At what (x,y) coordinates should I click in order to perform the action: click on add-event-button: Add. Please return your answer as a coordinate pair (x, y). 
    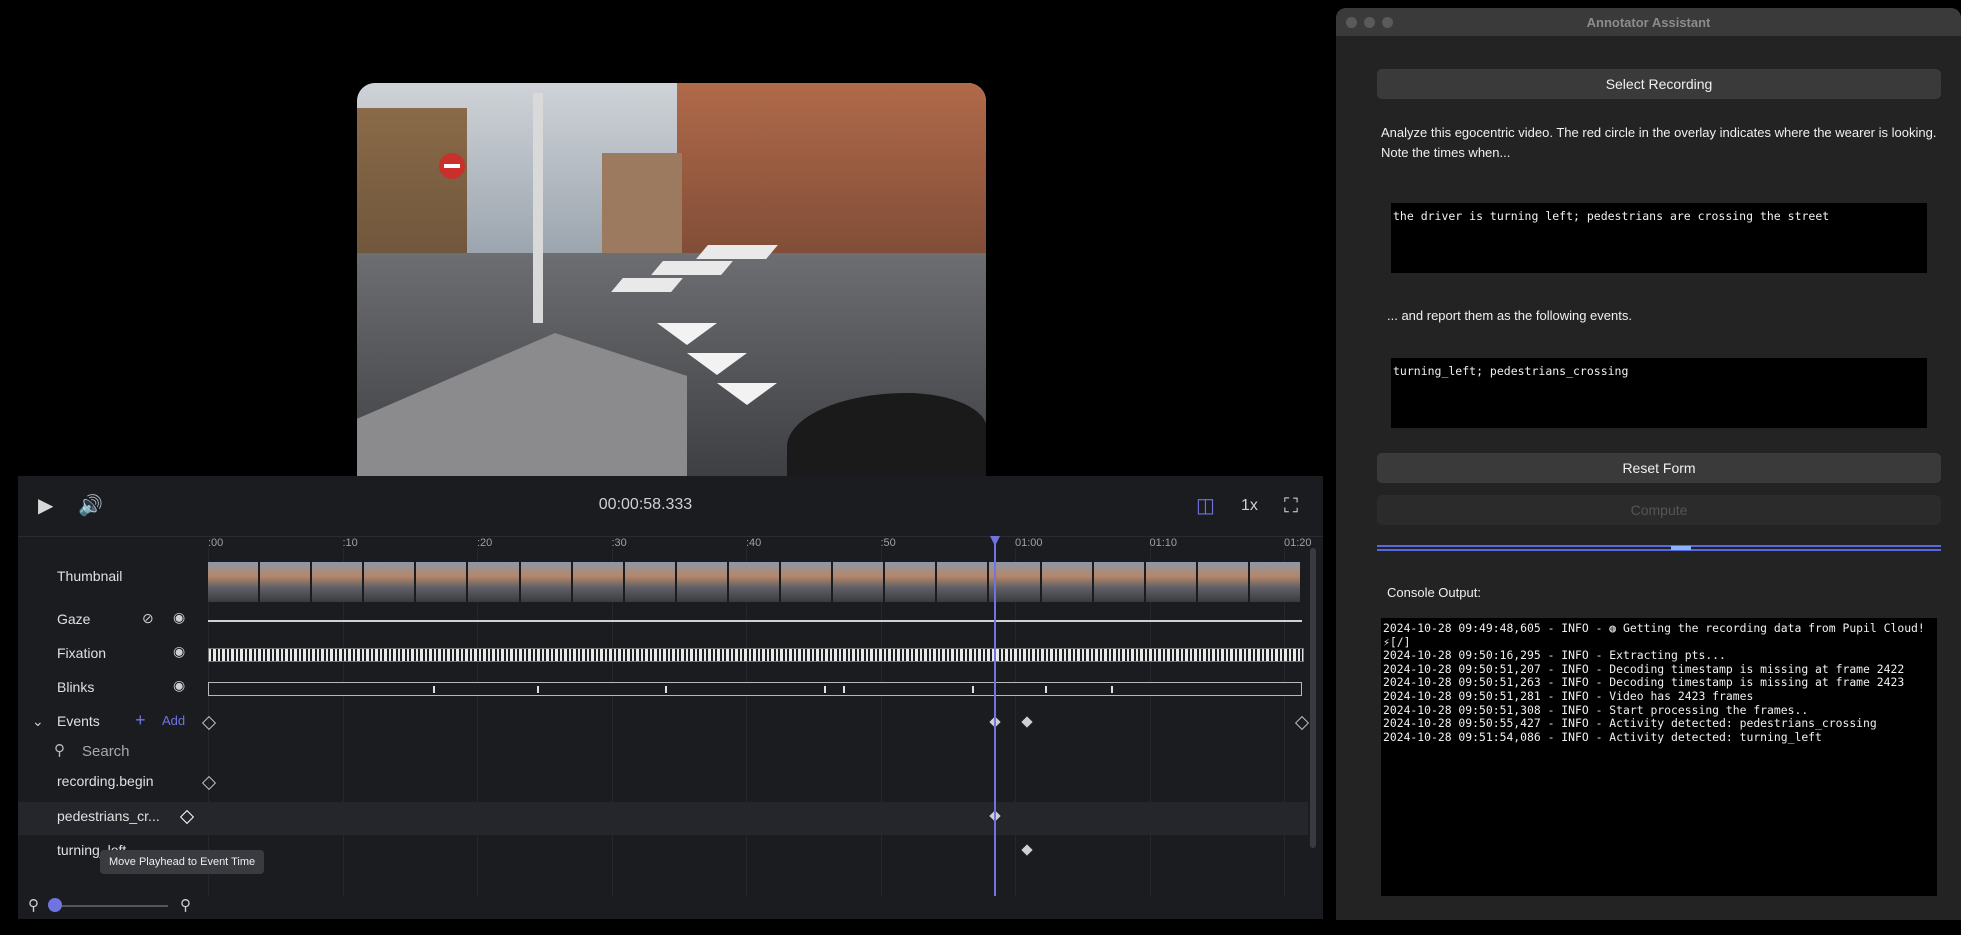
    Looking at the image, I should click on (173, 720).